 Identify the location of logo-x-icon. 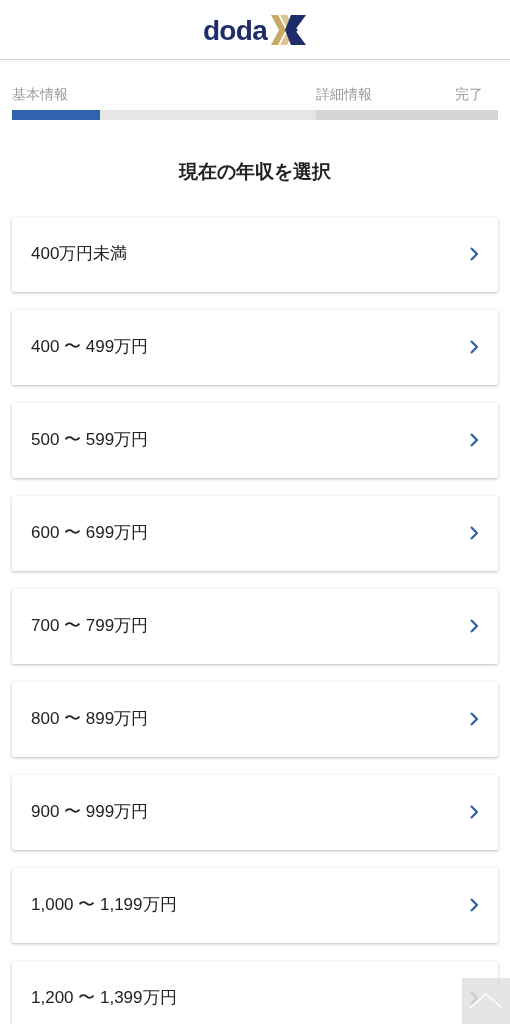
(289, 29).